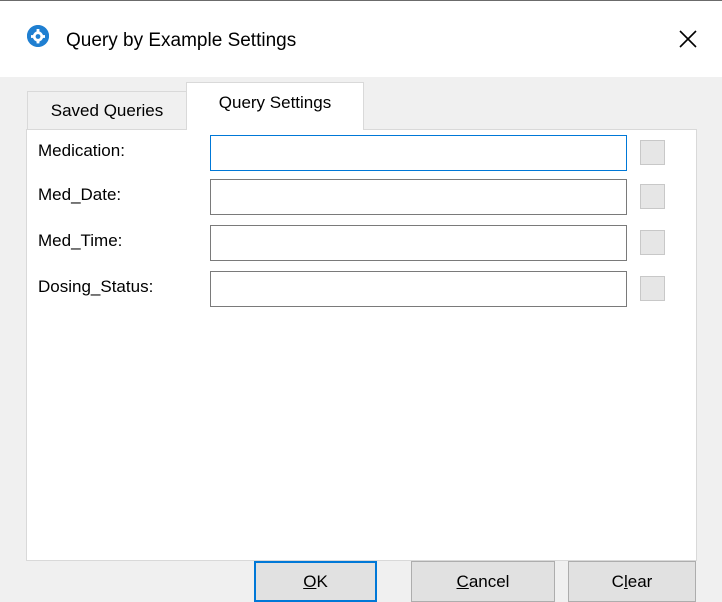 This screenshot has height=602, width=722. Describe the element at coordinates (81, 150) in the screenshot. I see `medication-label: Medication:` at that location.